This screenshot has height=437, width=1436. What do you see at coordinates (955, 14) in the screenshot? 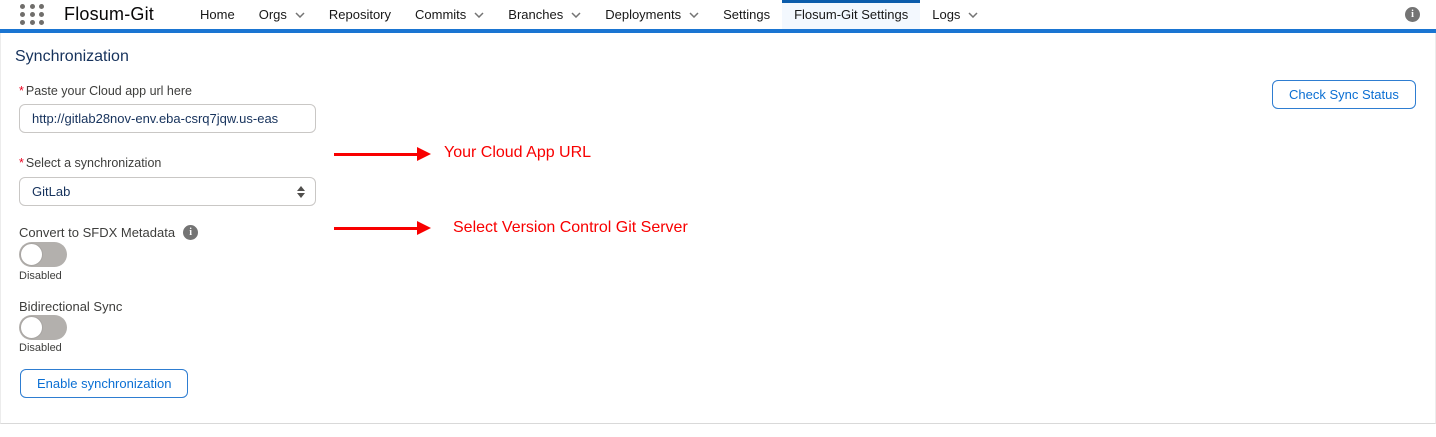
I see `nav-item-logs: Logs` at bounding box center [955, 14].